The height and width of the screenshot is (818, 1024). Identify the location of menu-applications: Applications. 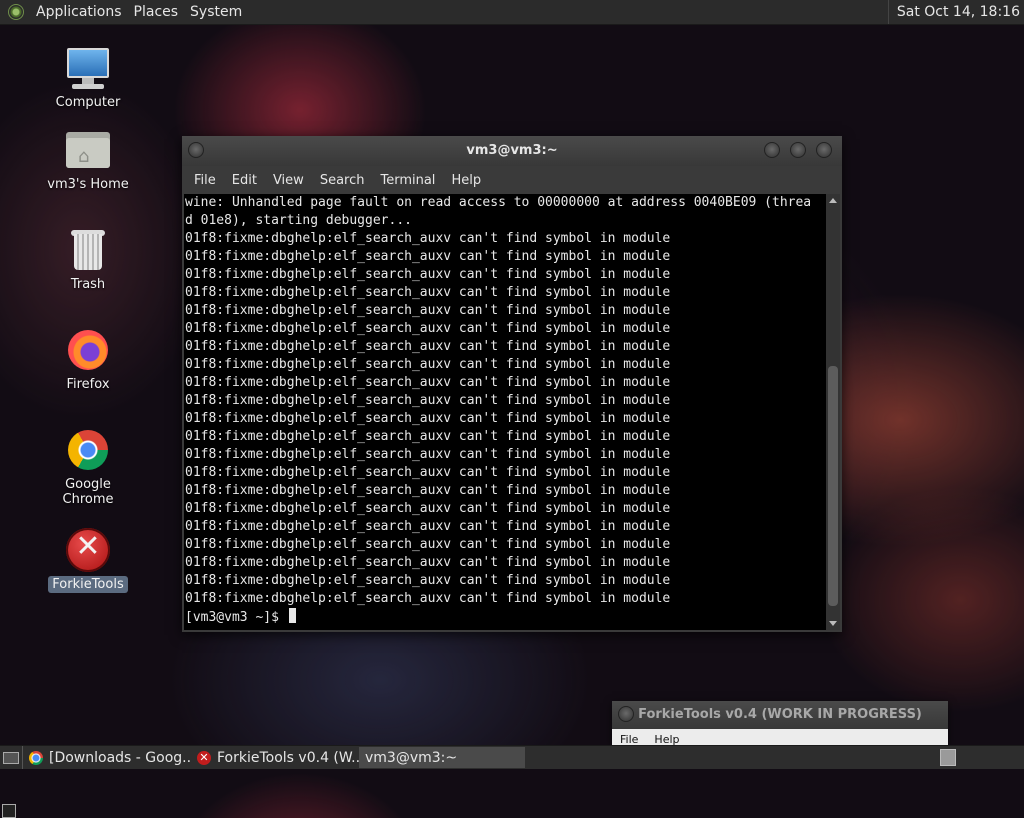
(79, 12).